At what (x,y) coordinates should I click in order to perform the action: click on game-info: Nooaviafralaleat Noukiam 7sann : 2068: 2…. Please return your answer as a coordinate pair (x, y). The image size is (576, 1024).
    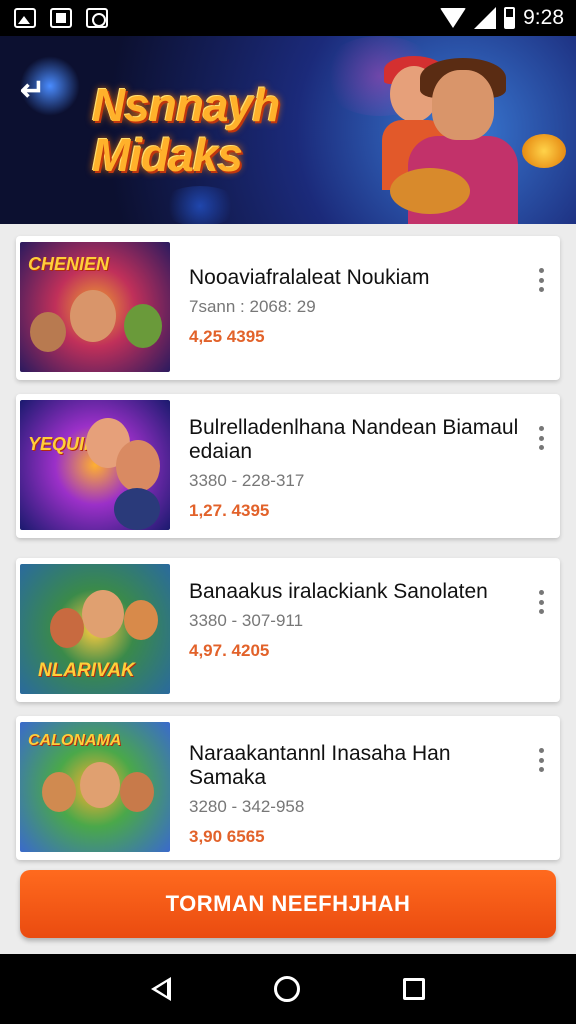
    Looking at the image, I should click on (354, 307).